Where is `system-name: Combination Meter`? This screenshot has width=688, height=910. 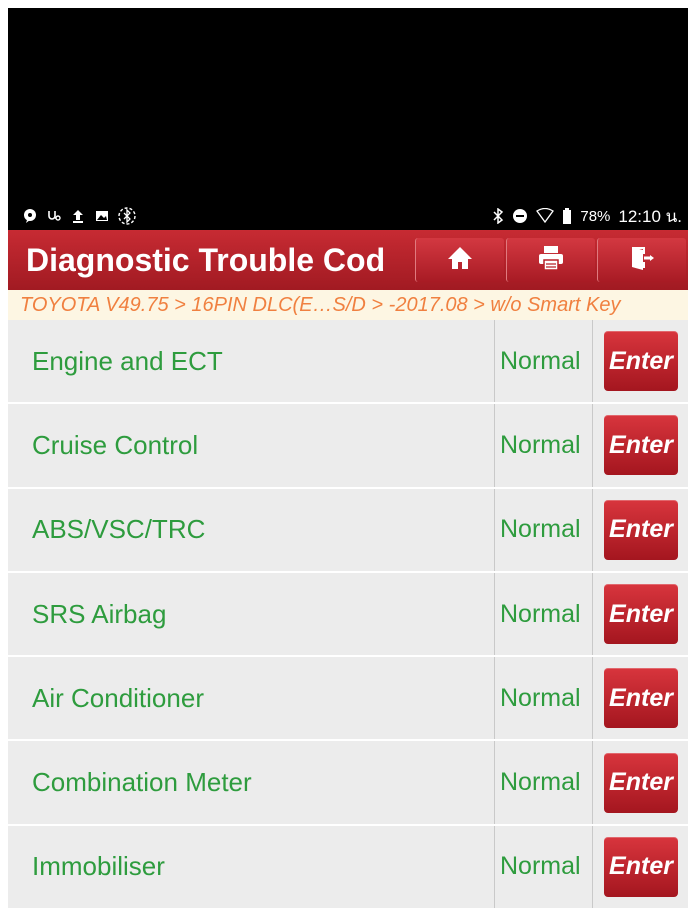 system-name: Combination Meter is located at coordinates (142, 782).